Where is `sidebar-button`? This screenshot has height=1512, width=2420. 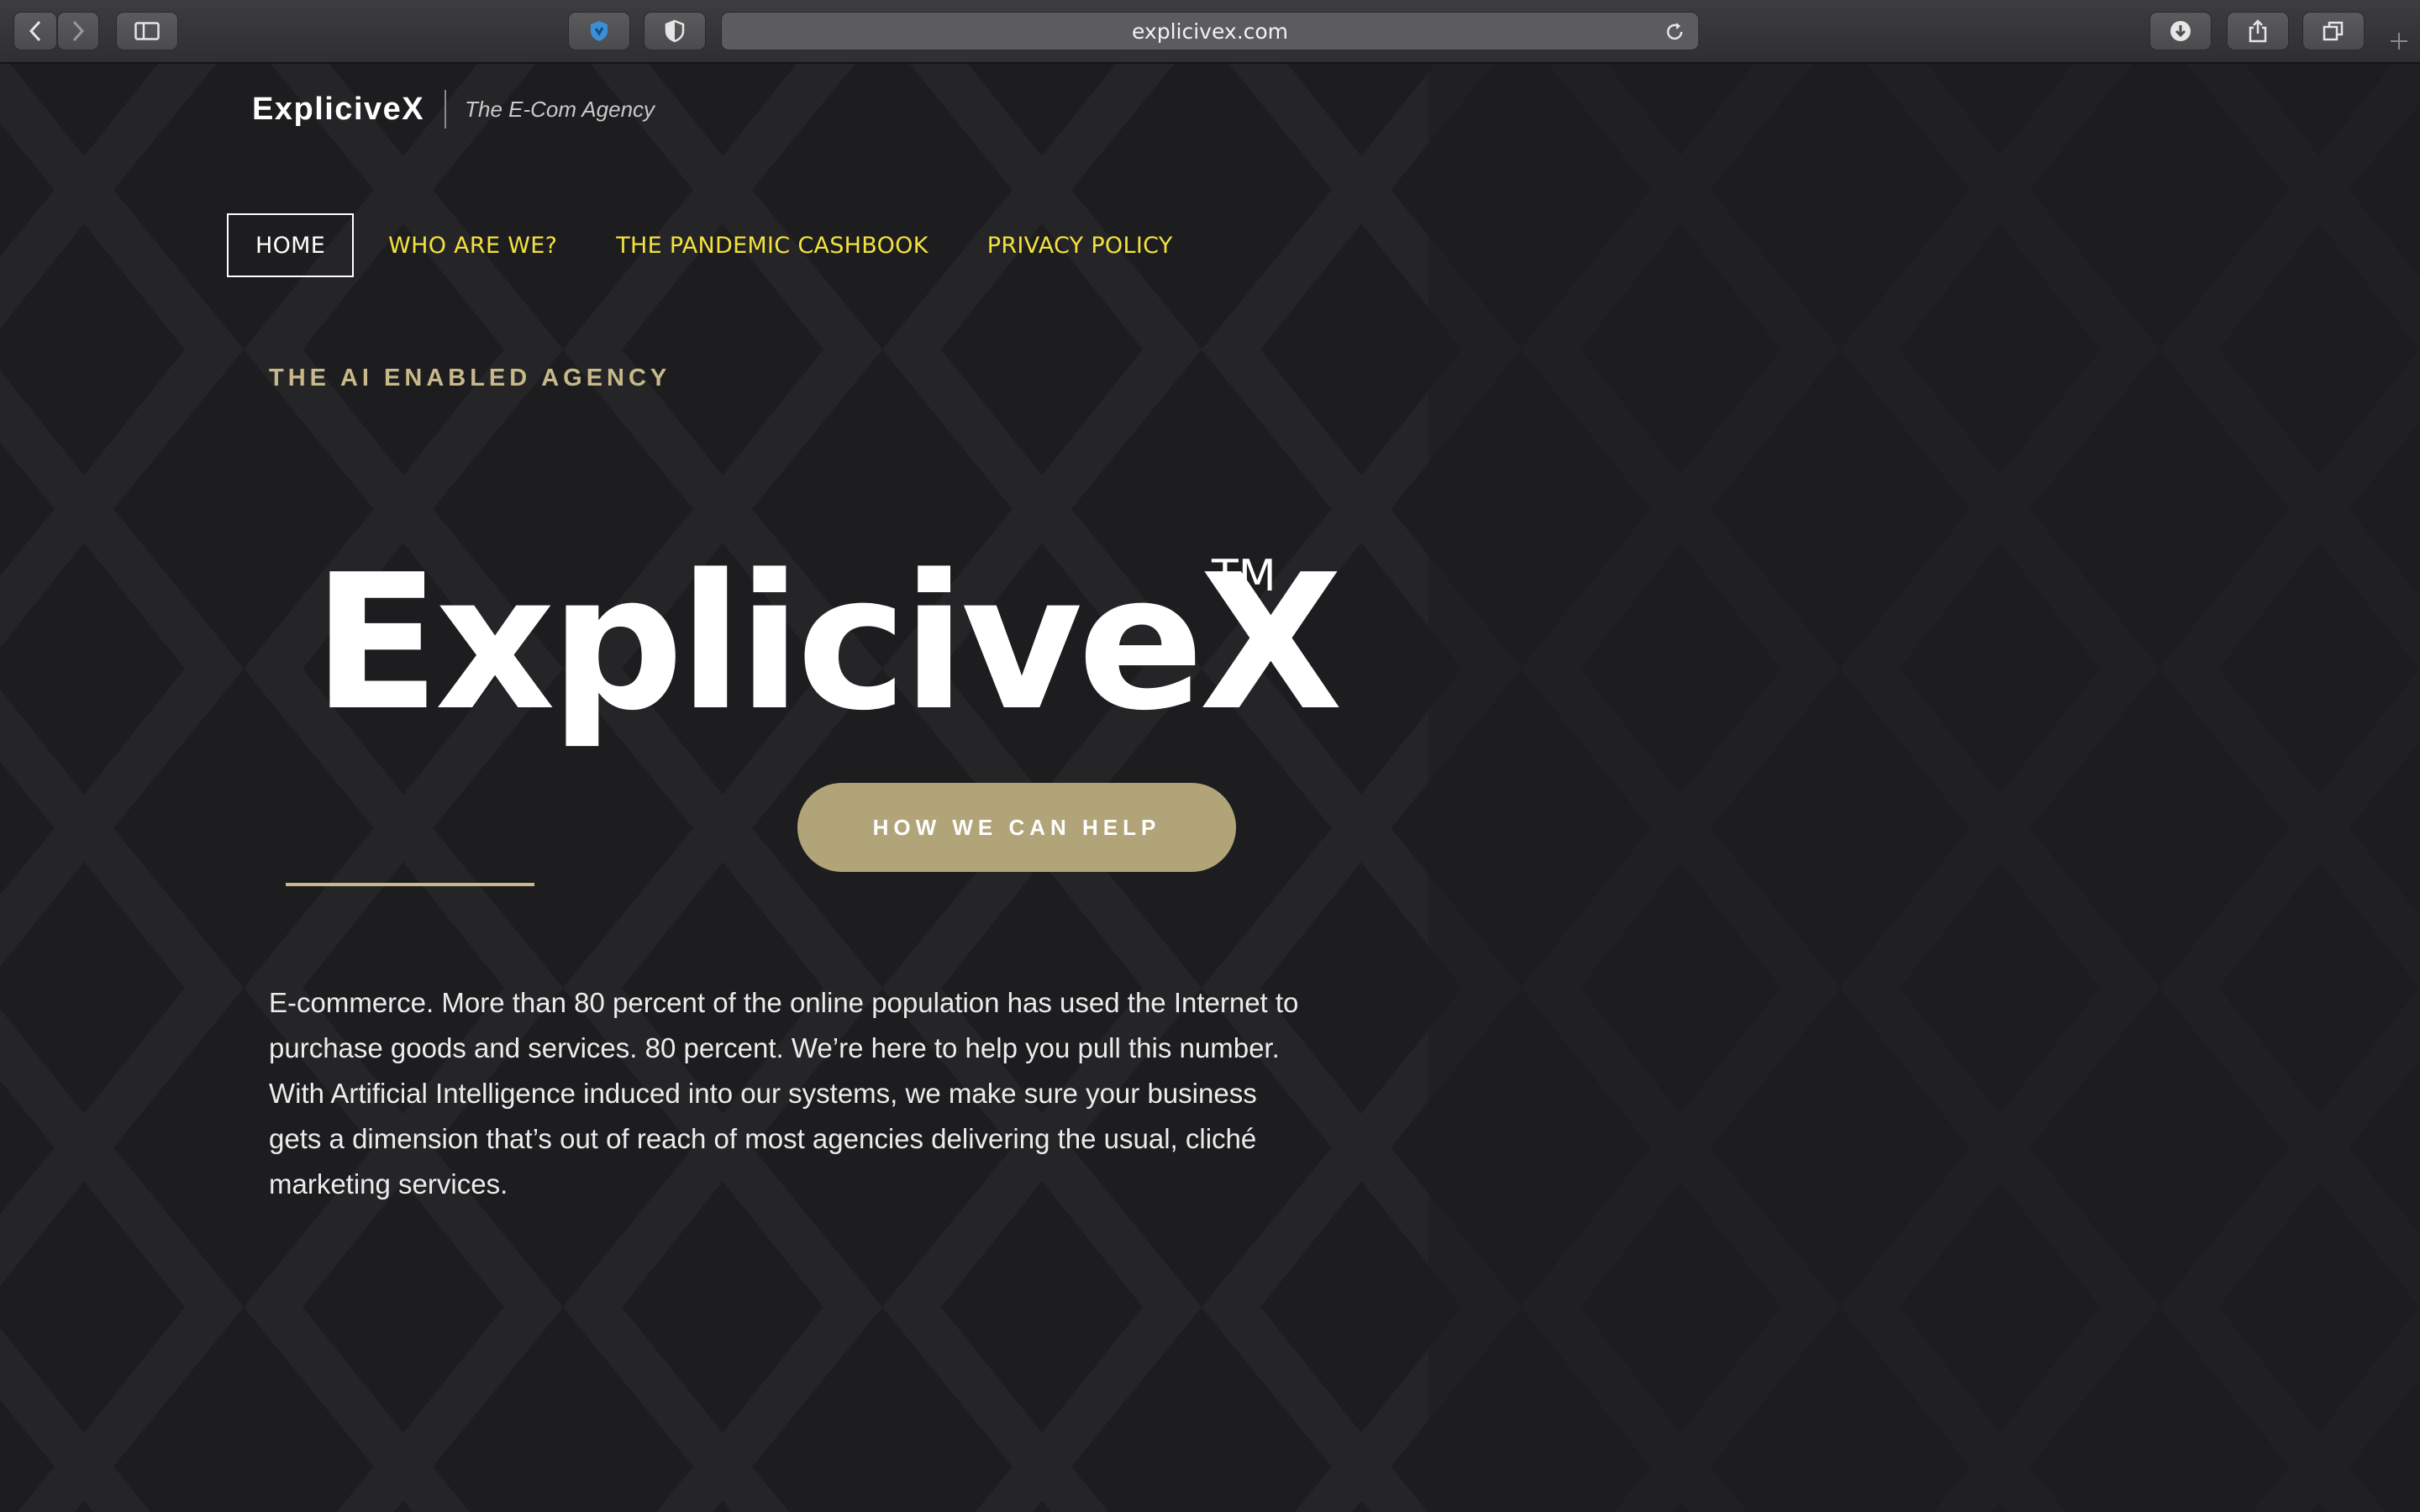 sidebar-button is located at coordinates (147, 31).